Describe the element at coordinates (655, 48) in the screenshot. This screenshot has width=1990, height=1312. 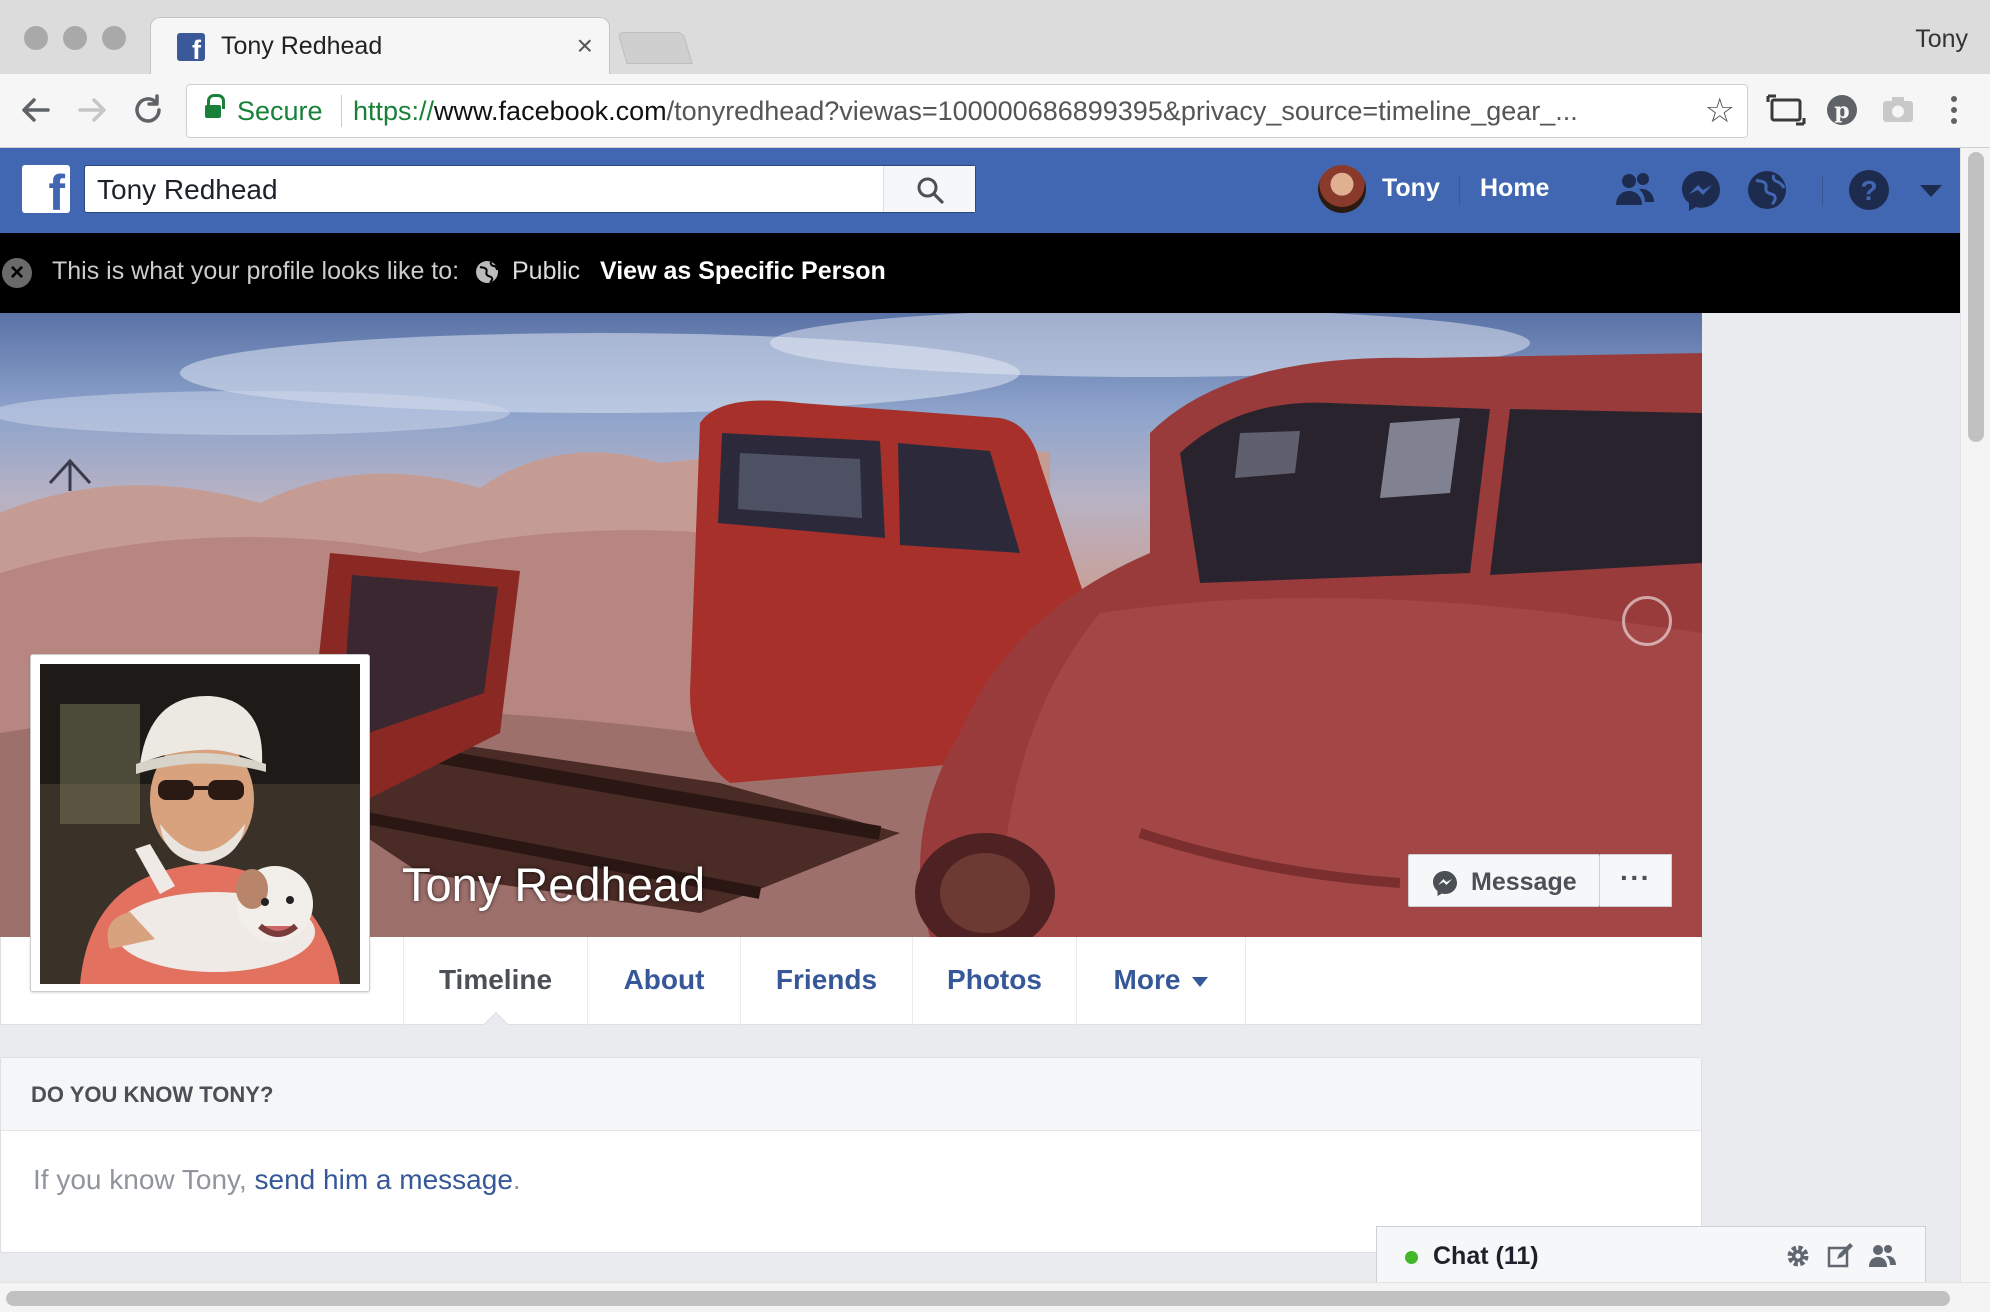
I see `new-tab-button` at that location.